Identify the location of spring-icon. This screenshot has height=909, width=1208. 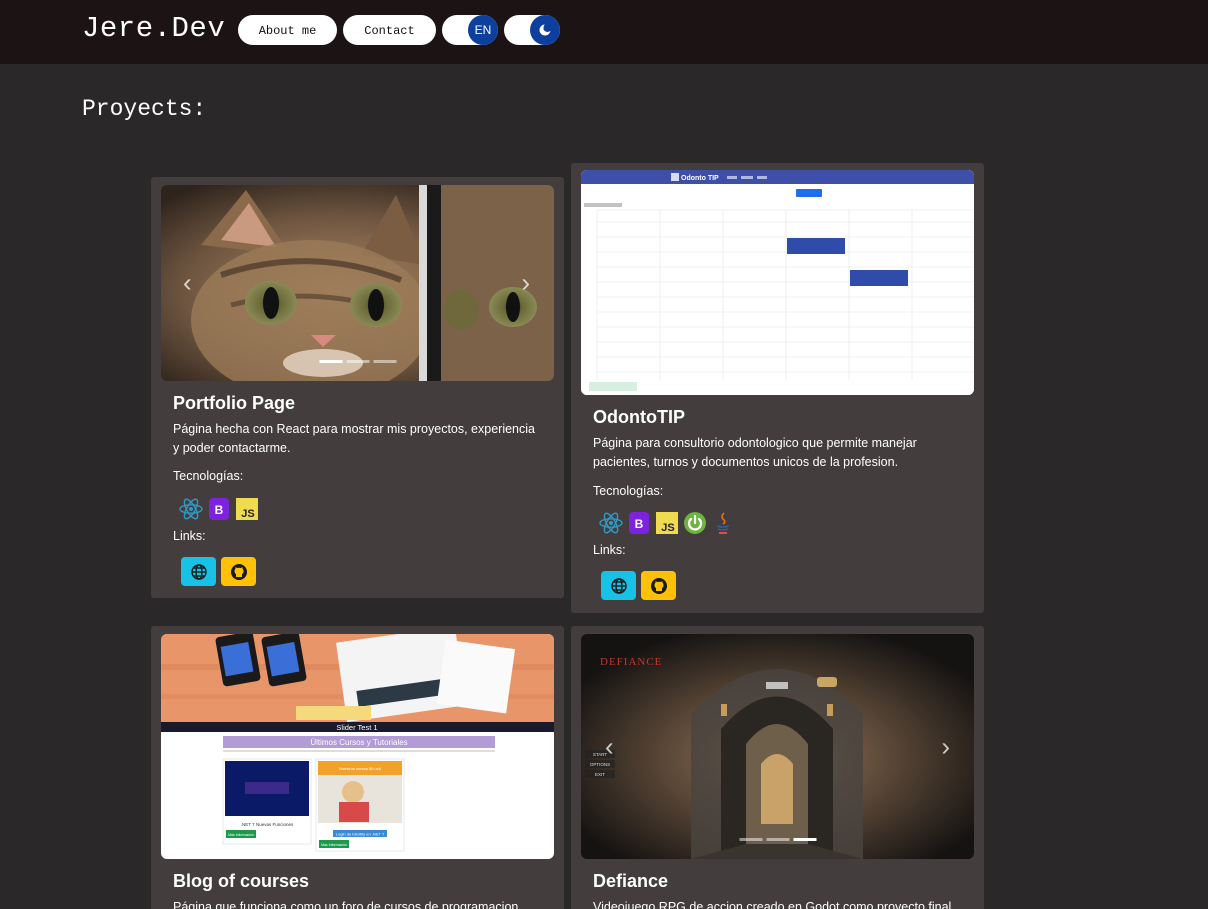
(695, 523).